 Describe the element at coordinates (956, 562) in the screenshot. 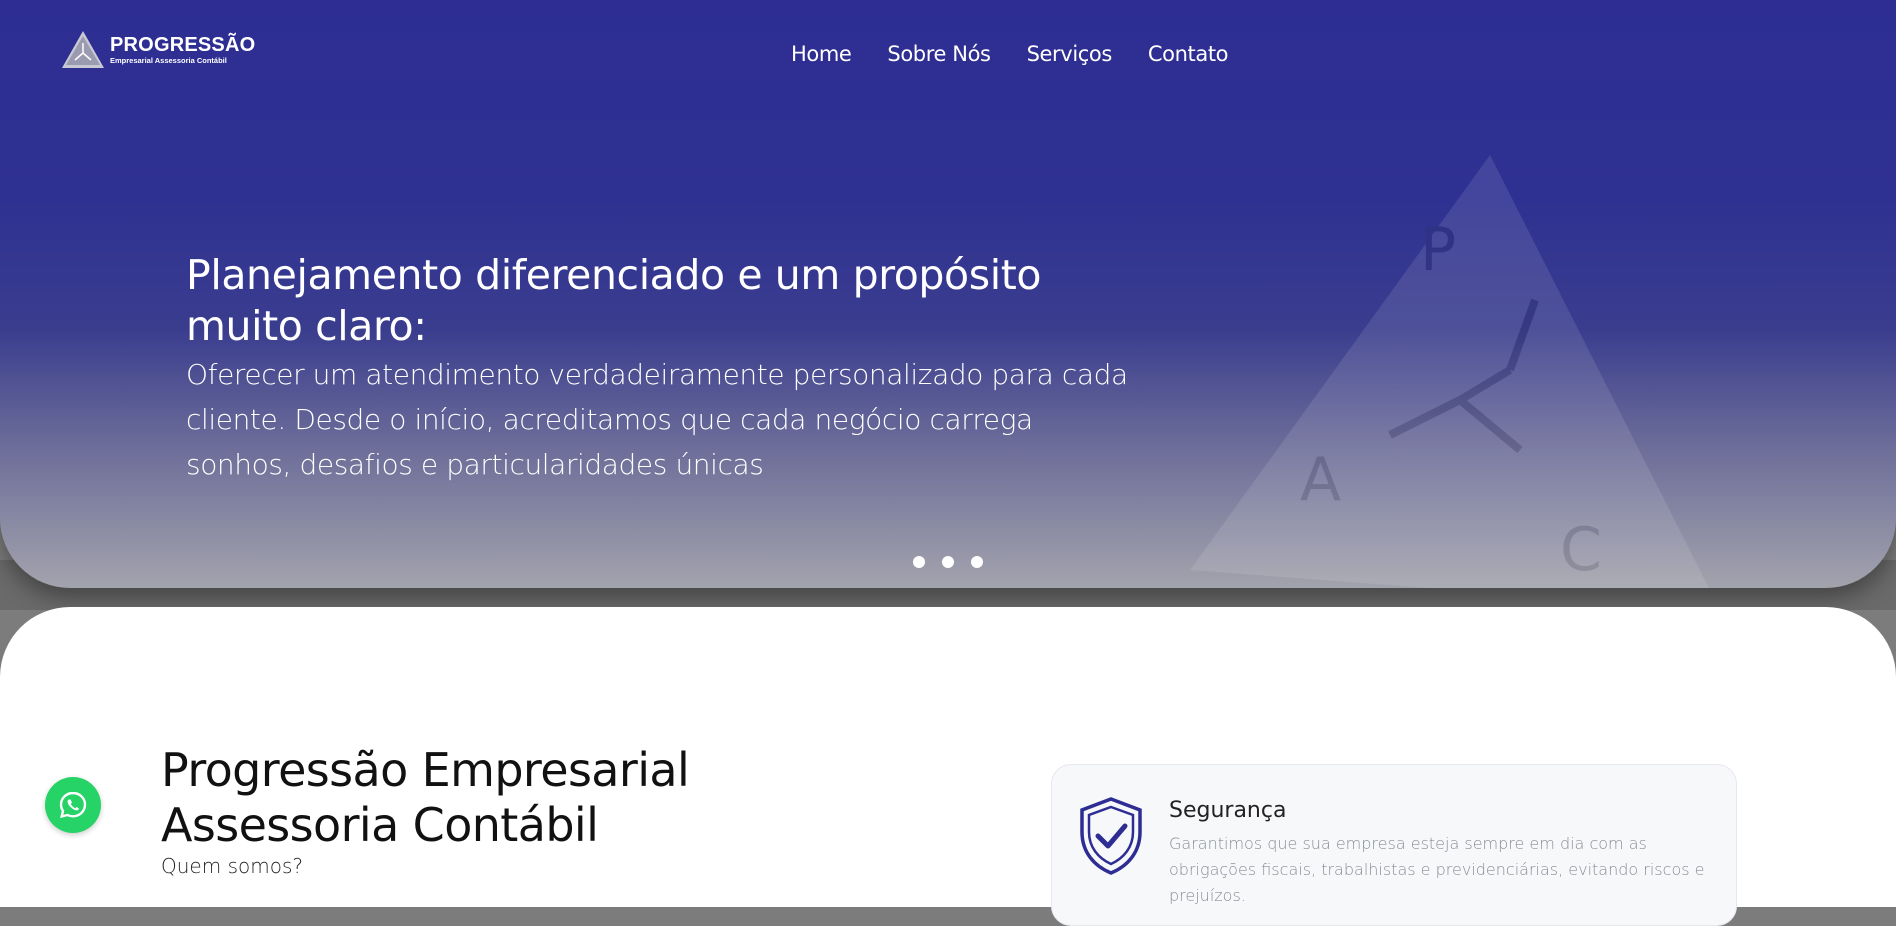

I see `carousel-indicators` at that location.